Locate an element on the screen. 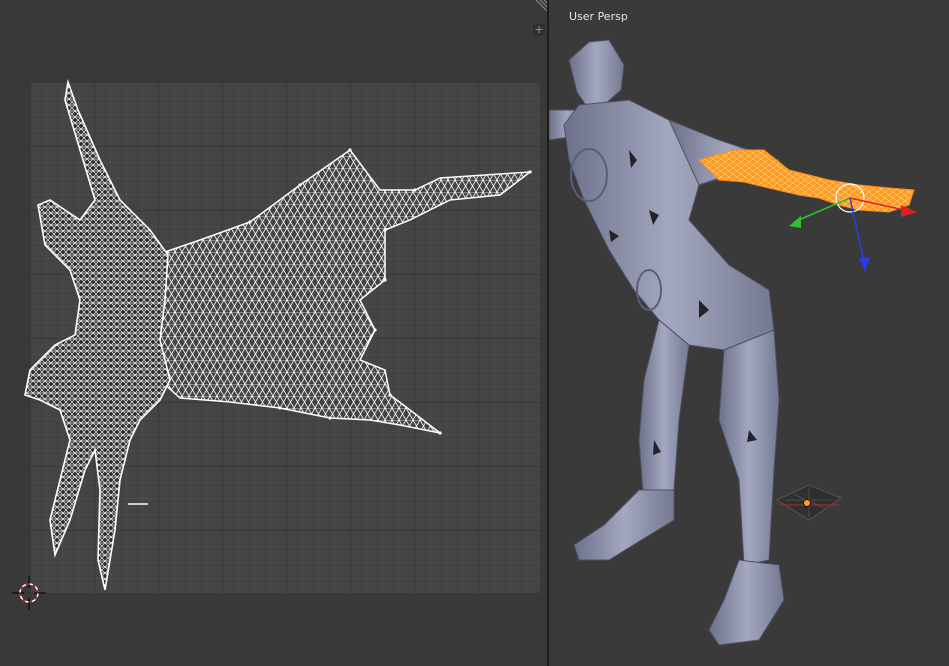  view-label: User Persp is located at coordinates (598, 16).